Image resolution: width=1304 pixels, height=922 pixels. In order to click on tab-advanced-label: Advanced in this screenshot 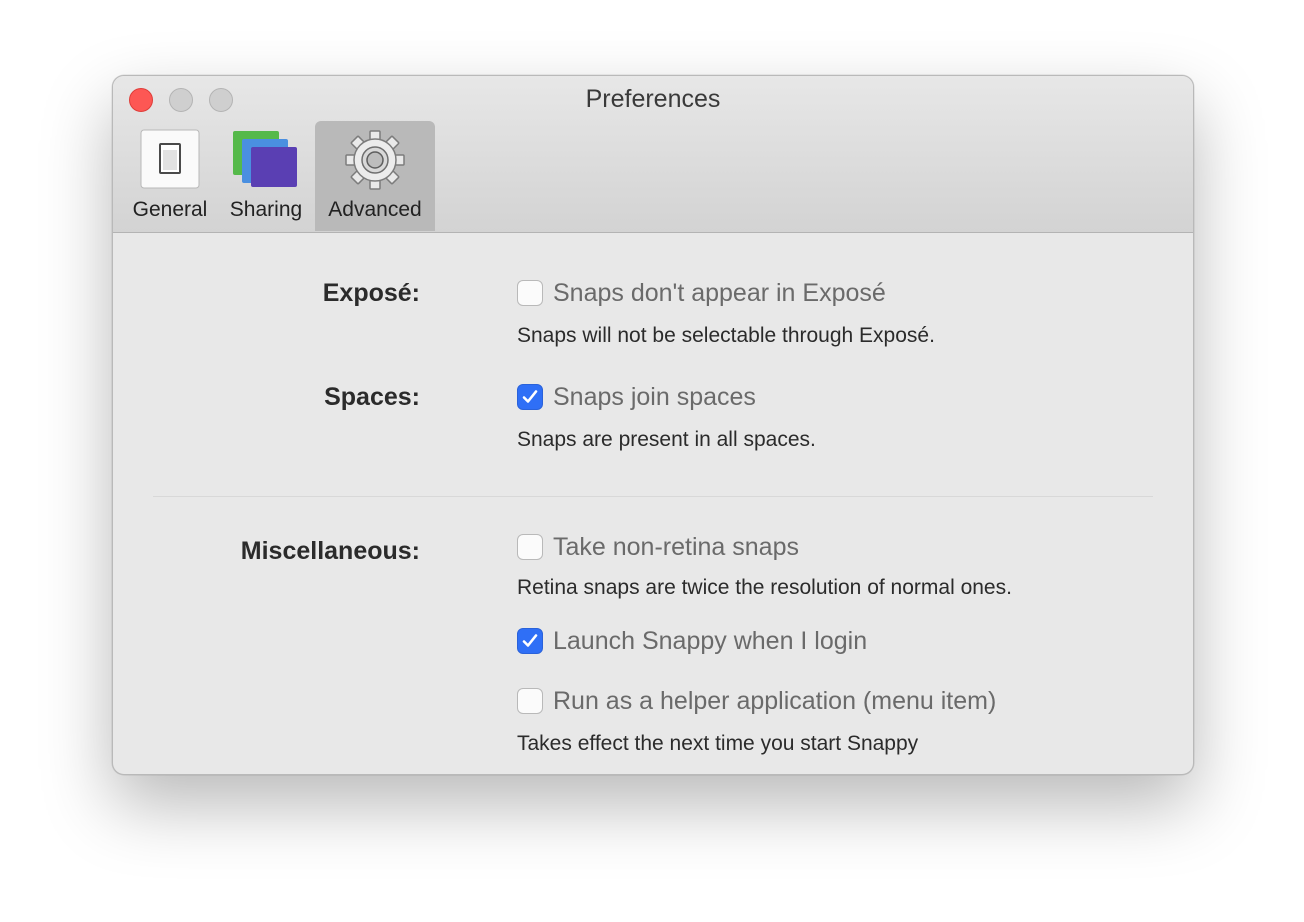, I will do `click(375, 209)`.